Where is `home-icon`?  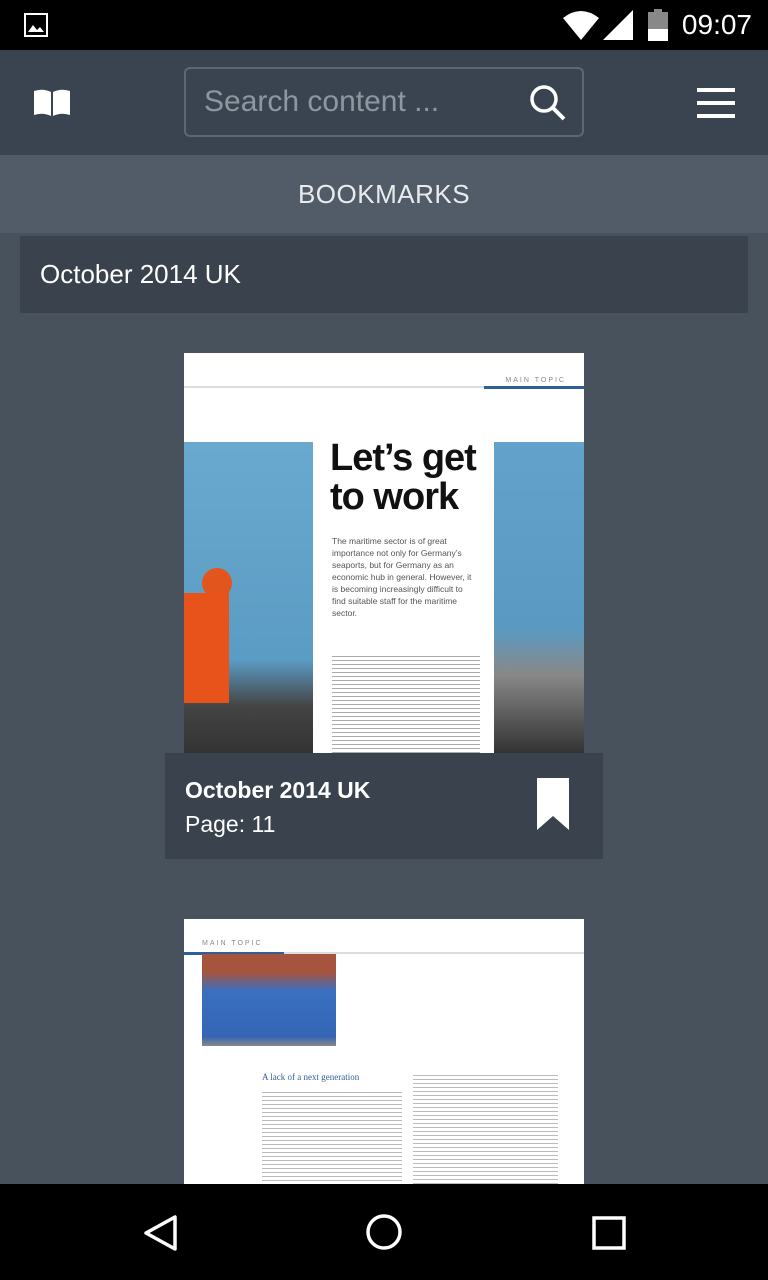 home-icon is located at coordinates (384, 1232).